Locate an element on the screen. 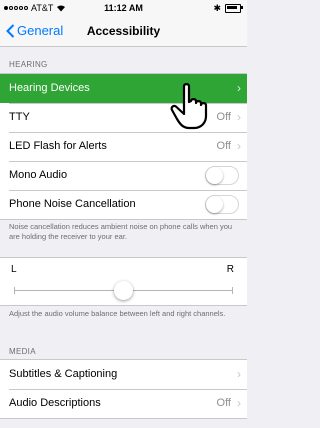  mono-audio-toggle is located at coordinates (222, 175).